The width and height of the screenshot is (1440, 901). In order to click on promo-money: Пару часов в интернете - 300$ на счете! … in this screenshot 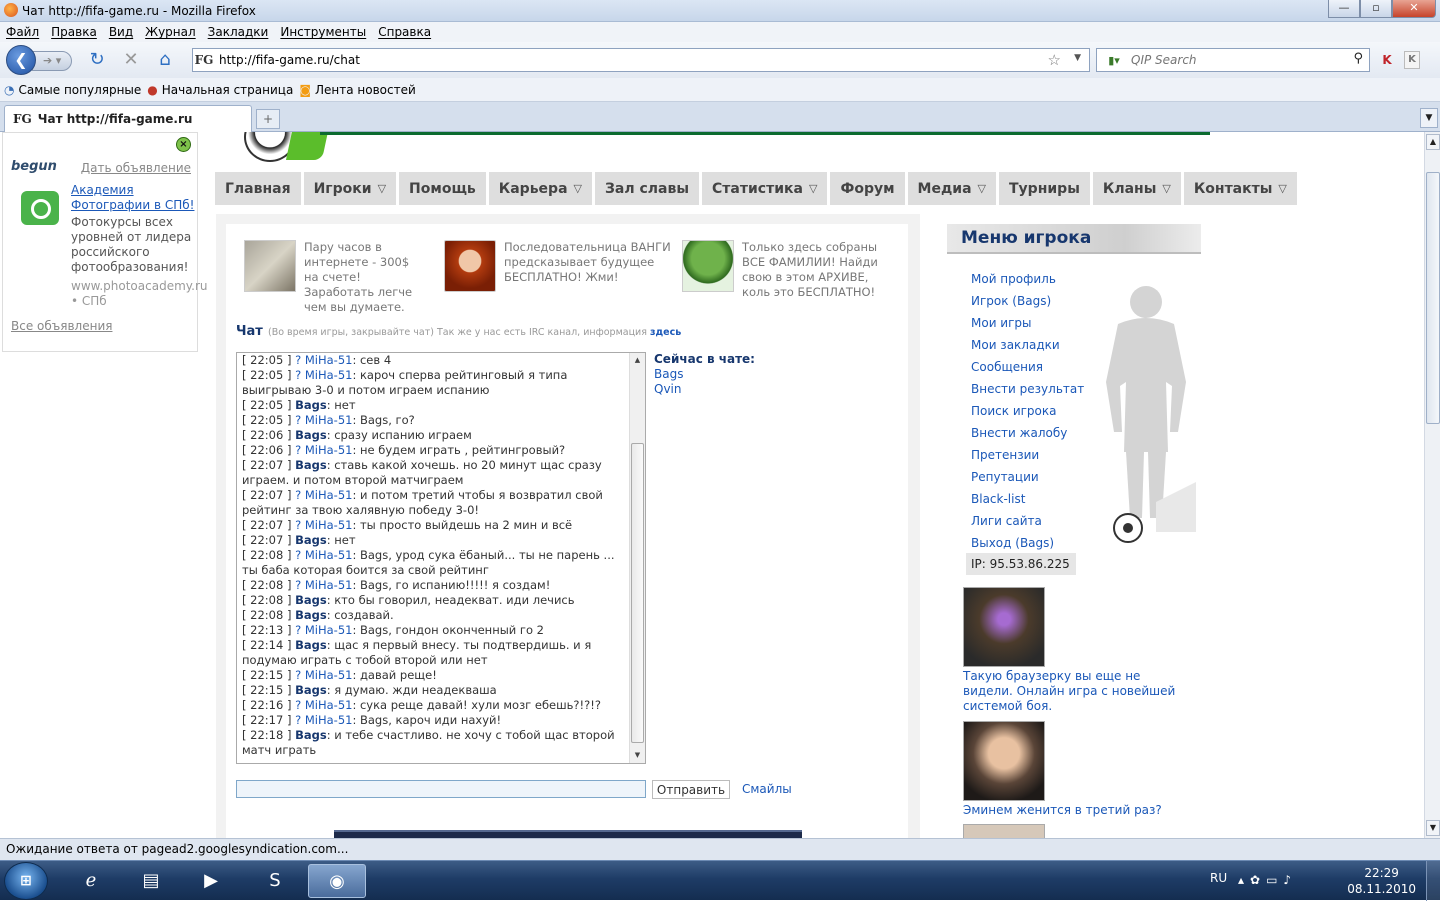, I will do `click(335, 277)`.